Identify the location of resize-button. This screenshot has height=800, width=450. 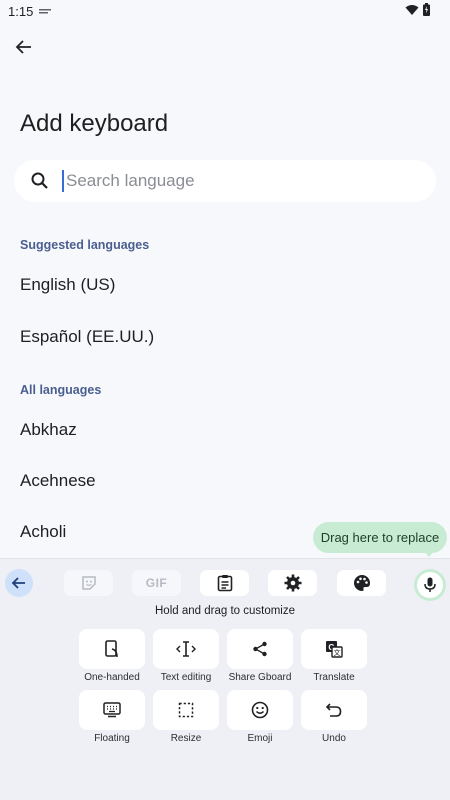
(186, 710).